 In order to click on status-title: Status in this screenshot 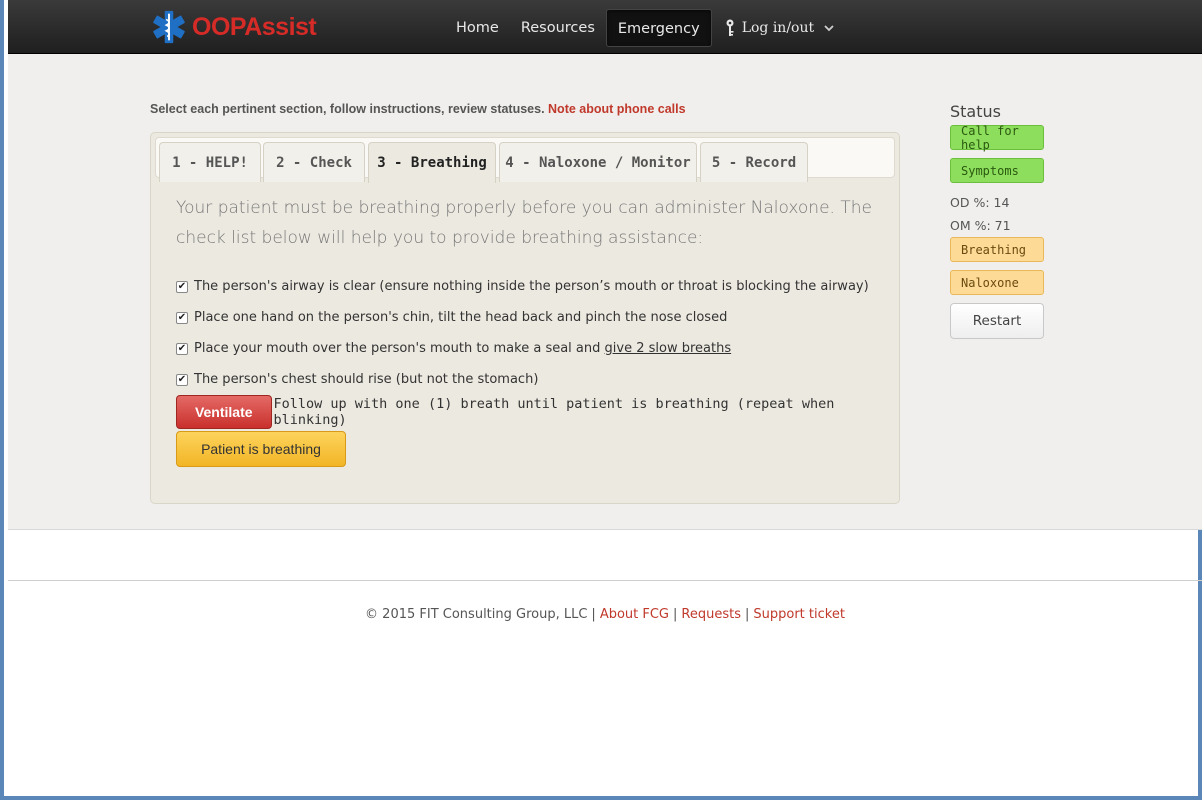, I will do `click(975, 111)`.